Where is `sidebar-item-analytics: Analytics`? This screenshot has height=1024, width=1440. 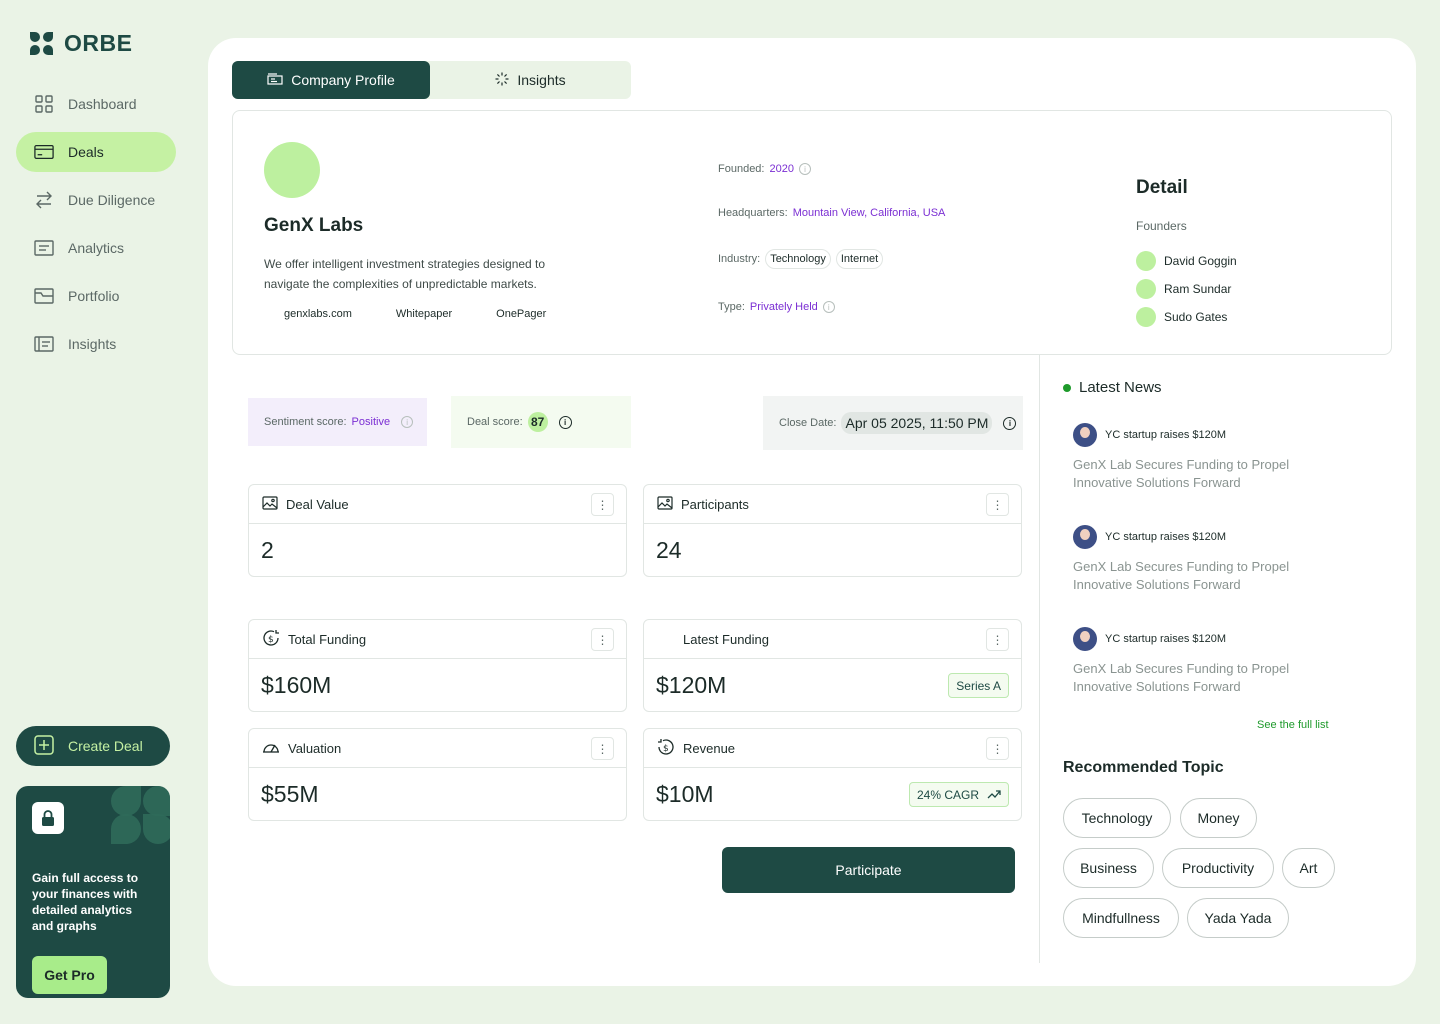
sidebar-item-analytics: Analytics is located at coordinates (96, 248).